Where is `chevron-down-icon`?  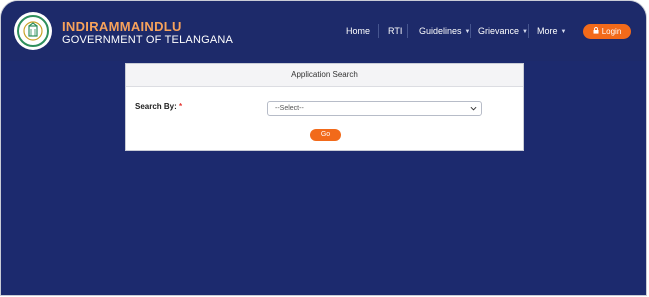
chevron-down-icon is located at coordinates (473, 108).